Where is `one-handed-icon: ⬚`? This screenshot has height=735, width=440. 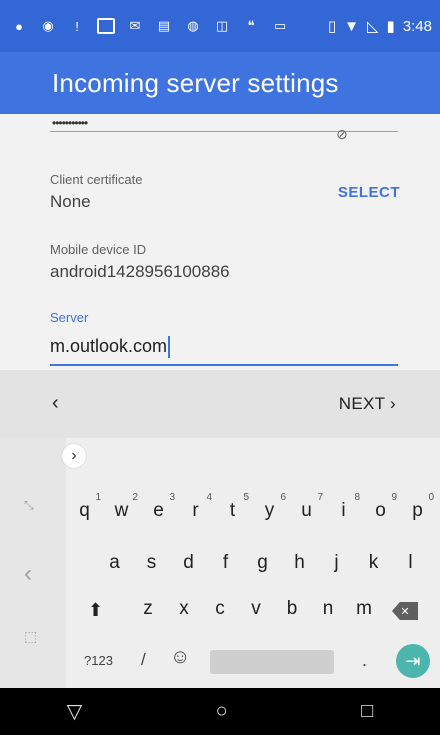 one-handed-icon: ⬚ is located at coordinates (30, 636).